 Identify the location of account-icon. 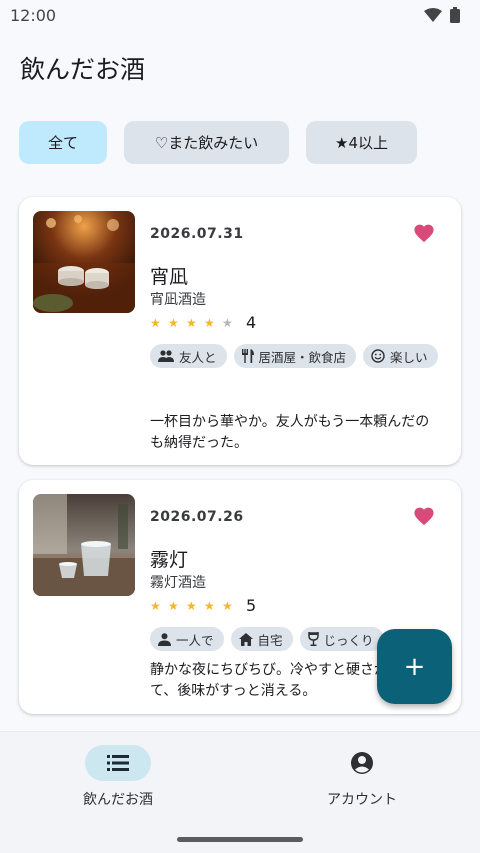
(362, 763).